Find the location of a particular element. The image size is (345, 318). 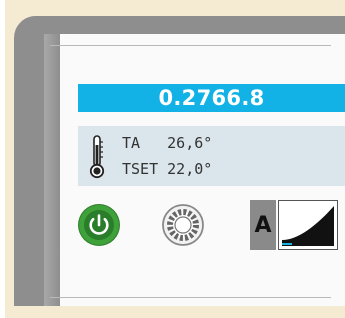

power-icon is located at coordinates (99, 225).